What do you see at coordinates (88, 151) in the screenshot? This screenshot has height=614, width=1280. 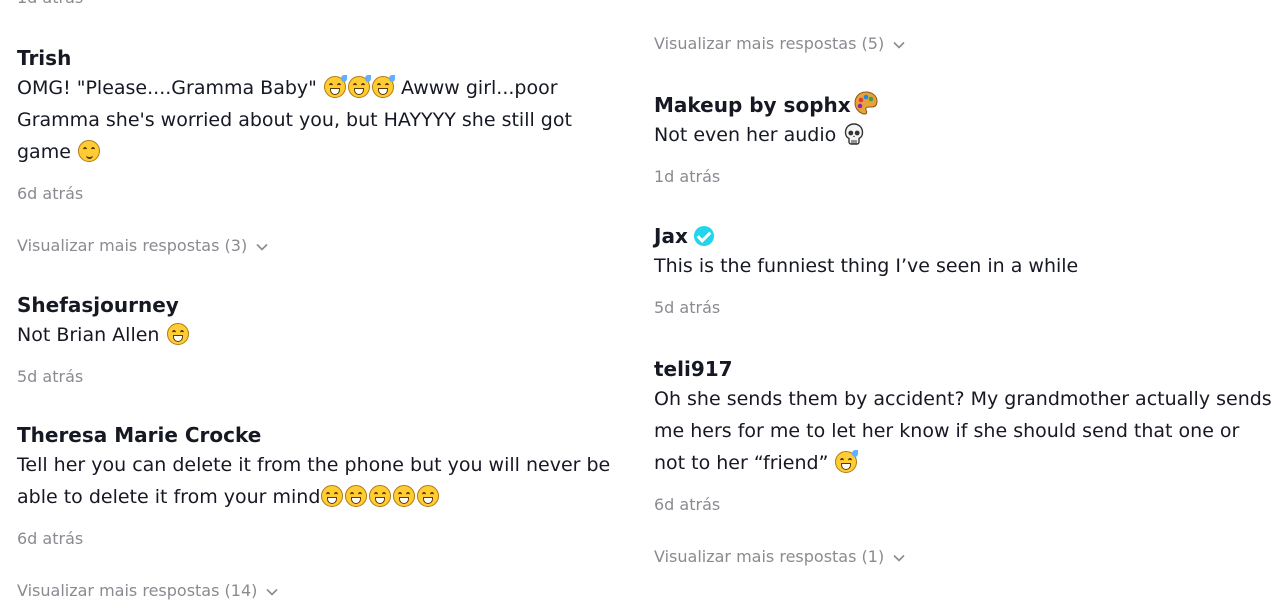 I see `smirk-emoji-icon` at bounding box center [88, 151].